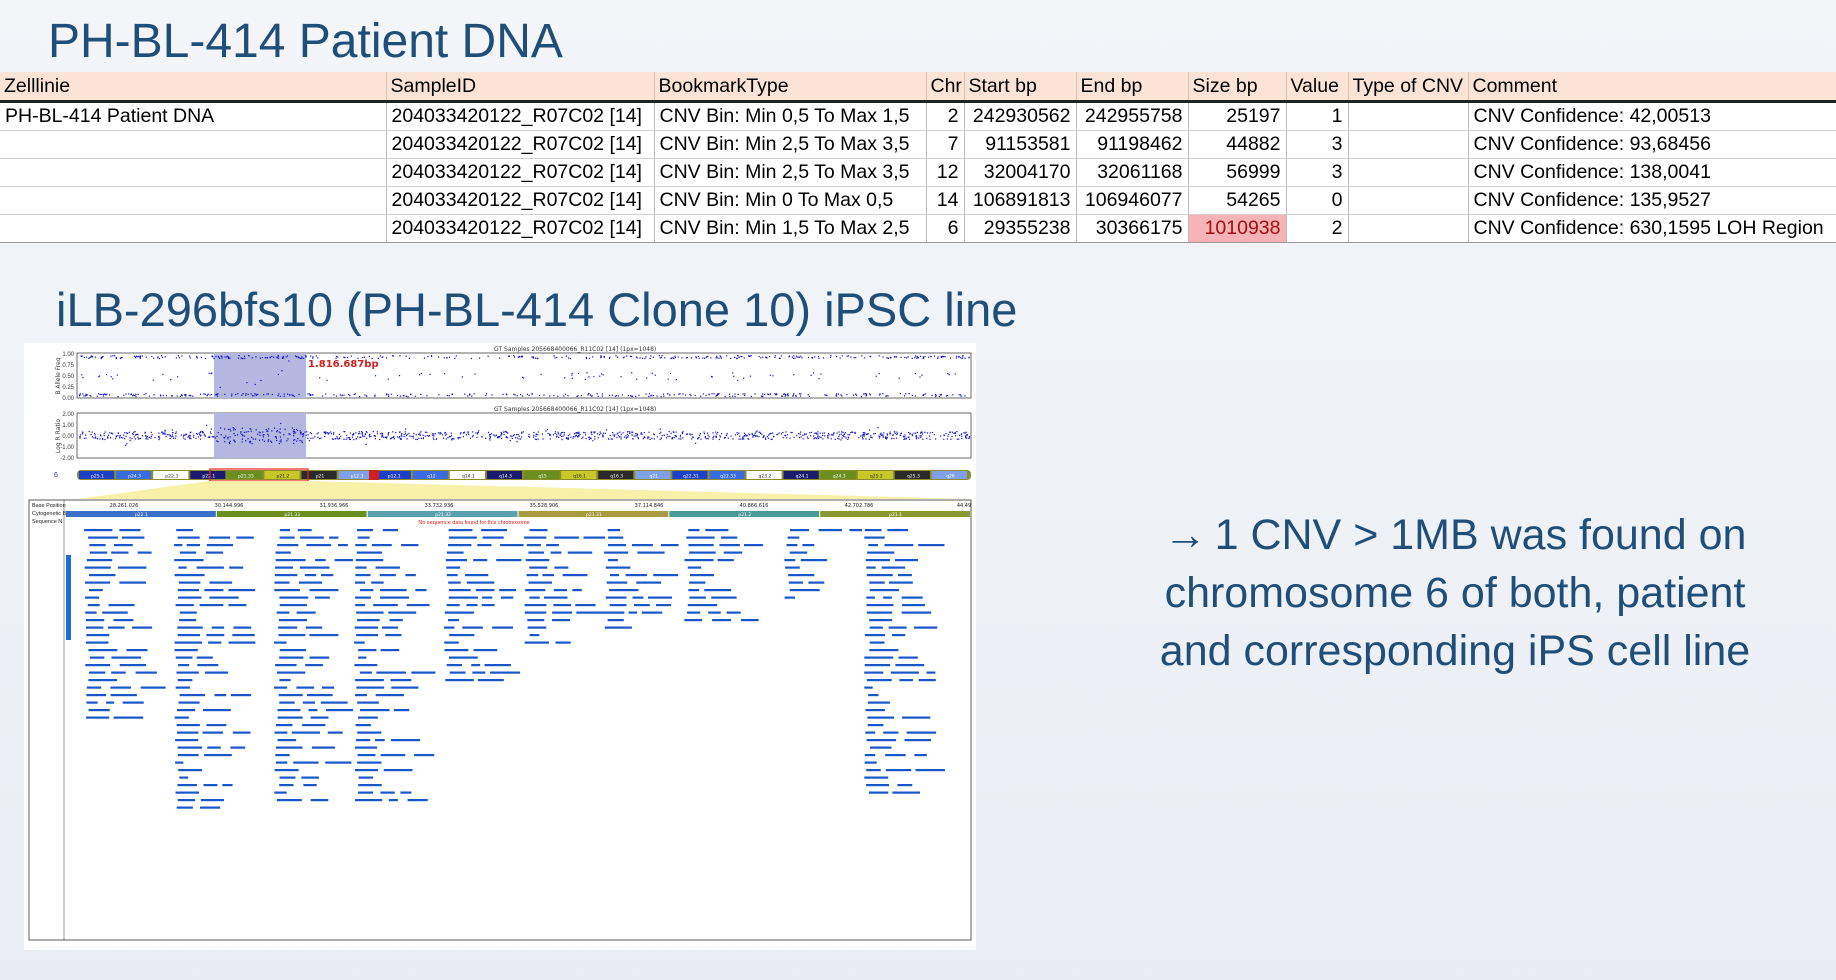 Image resolution: width=1836 pixels, height=980 pixels. I want to click on cell-start-bp: 106891813, so click(1020, 200).